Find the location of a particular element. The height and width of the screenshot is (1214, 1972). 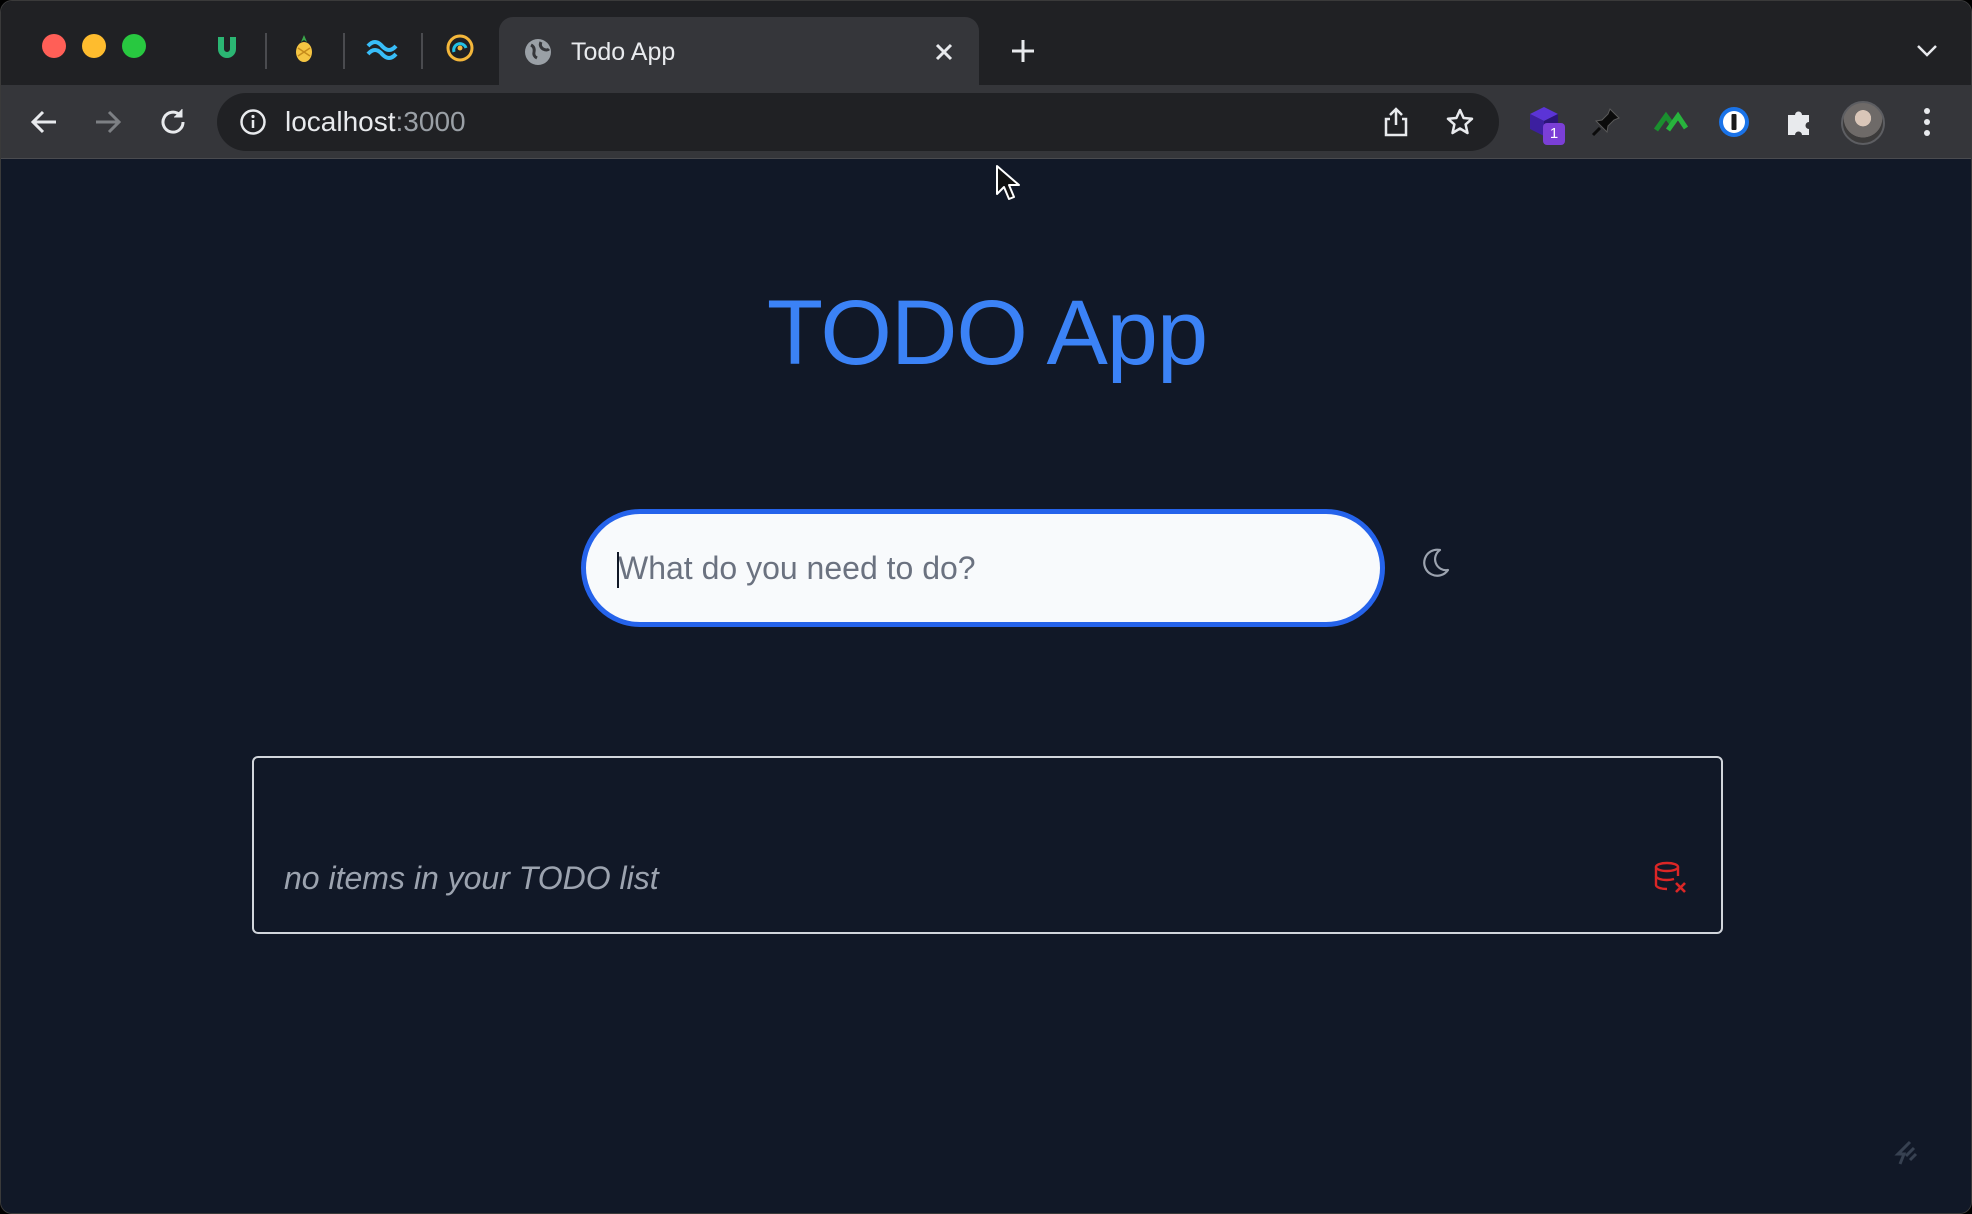

back-button is located at coordinates (44, 122).